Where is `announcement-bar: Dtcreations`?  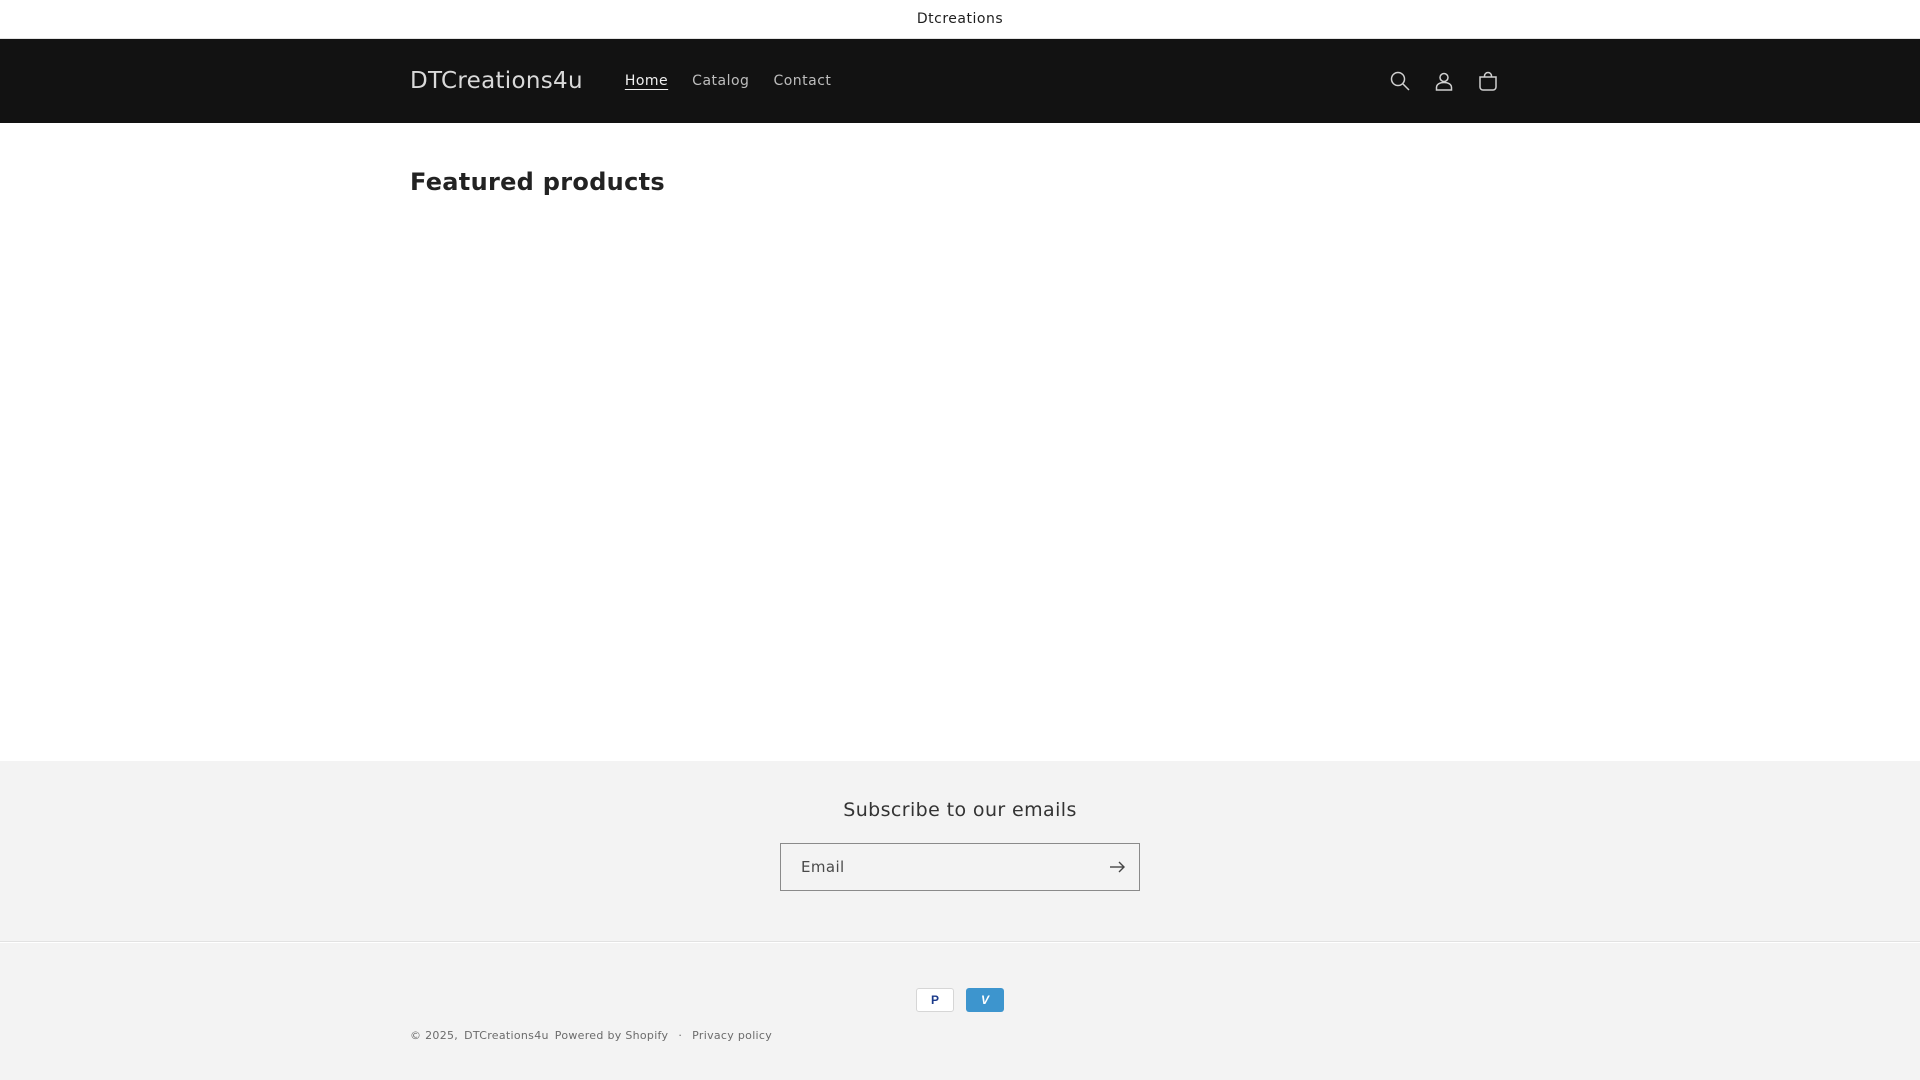 announcement-bar: Dtcreations is located at coordinates (960, 19).